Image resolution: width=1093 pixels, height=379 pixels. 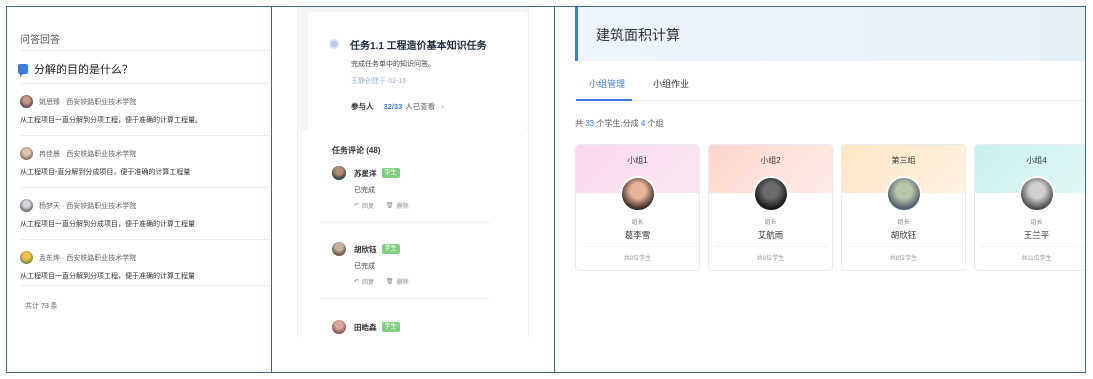 I want to click on participants-link: 参与人 32/33 人已查看 ›, so click(x=397, y=106).